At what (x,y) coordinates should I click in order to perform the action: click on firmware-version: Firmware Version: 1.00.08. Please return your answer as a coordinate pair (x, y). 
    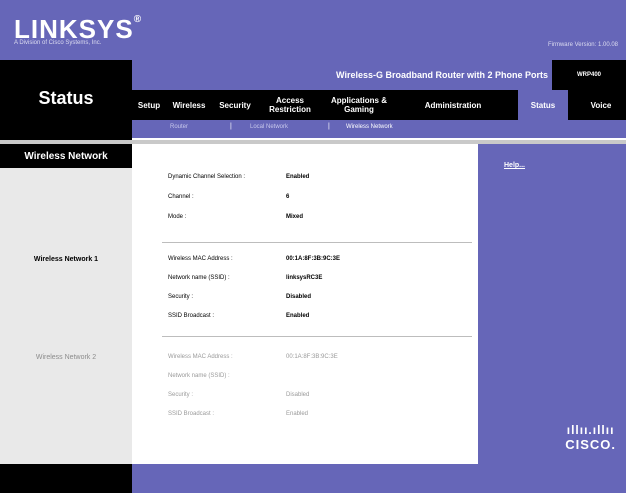
    Looking at the image, I should click on (582, 45).